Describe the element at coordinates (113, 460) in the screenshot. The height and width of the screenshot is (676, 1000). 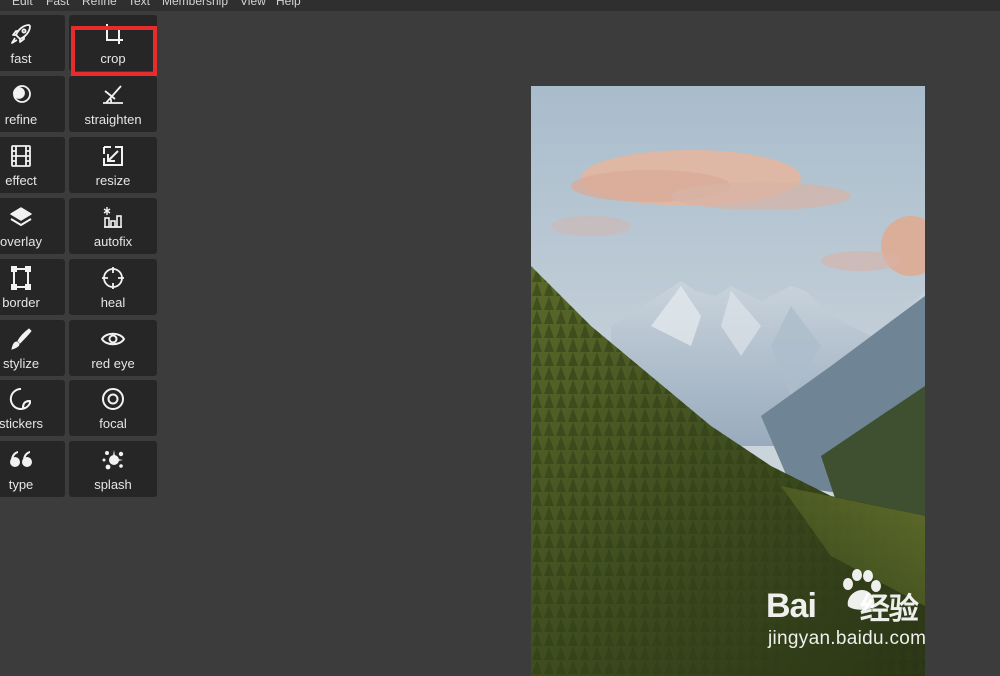
I see `splash-icon` at that location.